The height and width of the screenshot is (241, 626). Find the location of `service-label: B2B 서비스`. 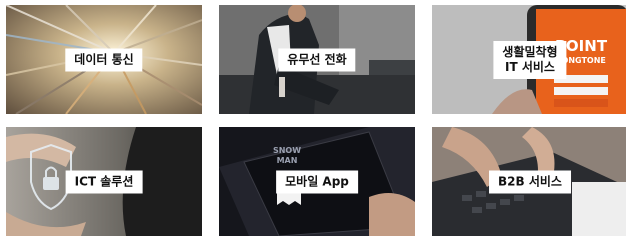

service-label: B2B 서비스 is located at coordinates (530, 181).